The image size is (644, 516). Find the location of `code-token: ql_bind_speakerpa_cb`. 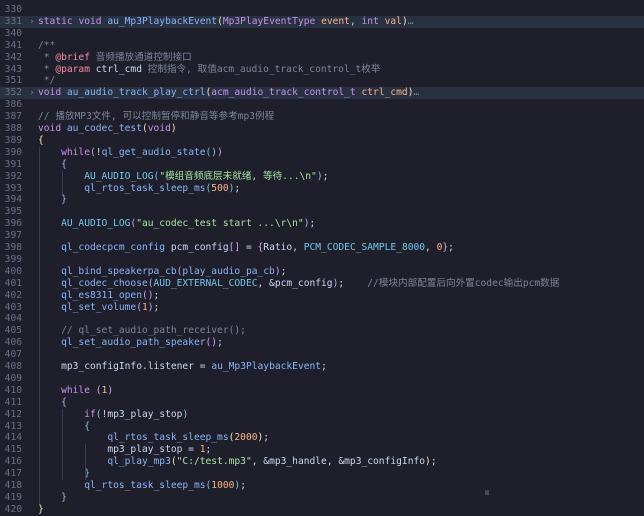

code-token: ql_bind_speakerpa_cb is located at coordinates (119, 271).